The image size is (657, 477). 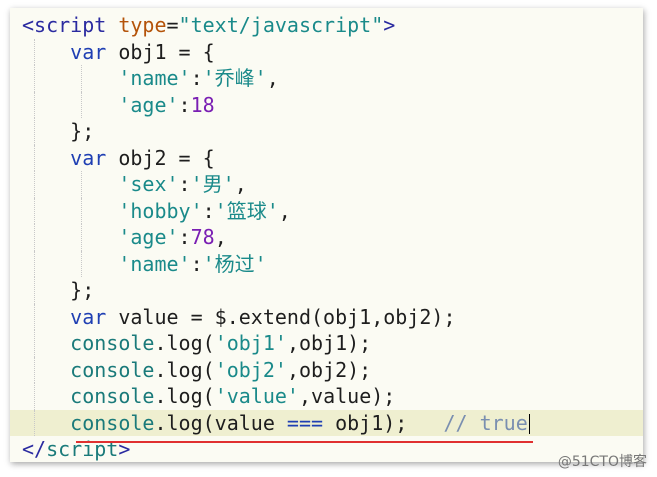 What do you see at coordinates (142, 25) in the screenshot?
I see `code-token: type` at bounding box center [142, 25].